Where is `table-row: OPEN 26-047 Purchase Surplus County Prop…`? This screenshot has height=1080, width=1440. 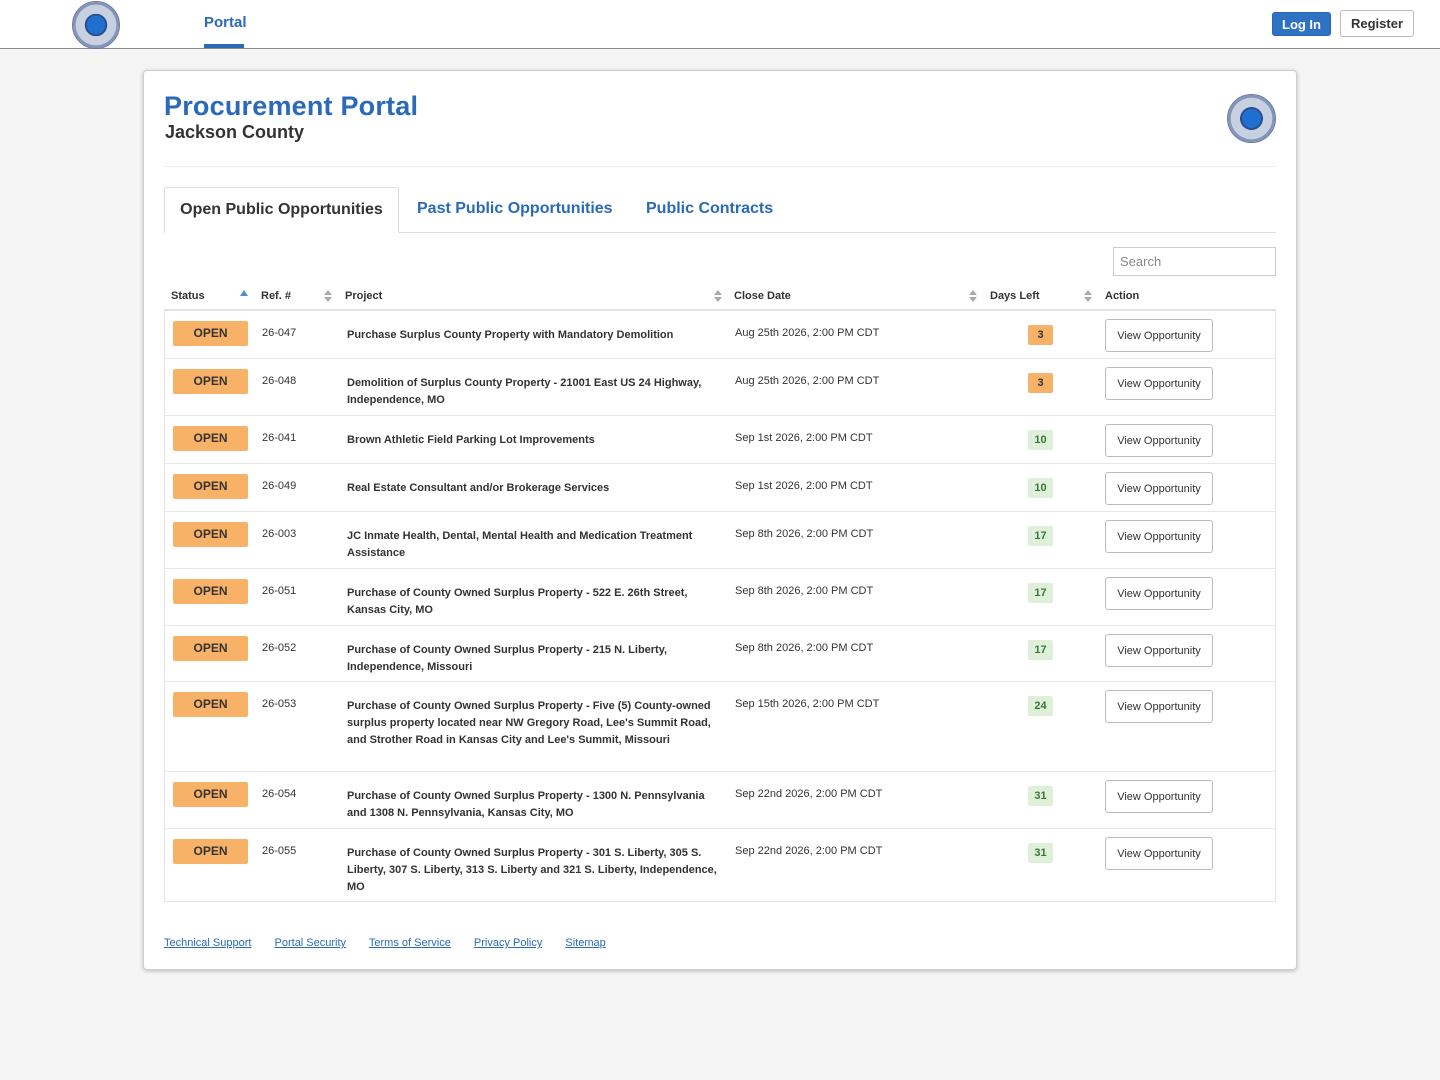
table-row: OPEN 26-047 Purchase Surplus County Prop… is located at coordinates (720, 335).